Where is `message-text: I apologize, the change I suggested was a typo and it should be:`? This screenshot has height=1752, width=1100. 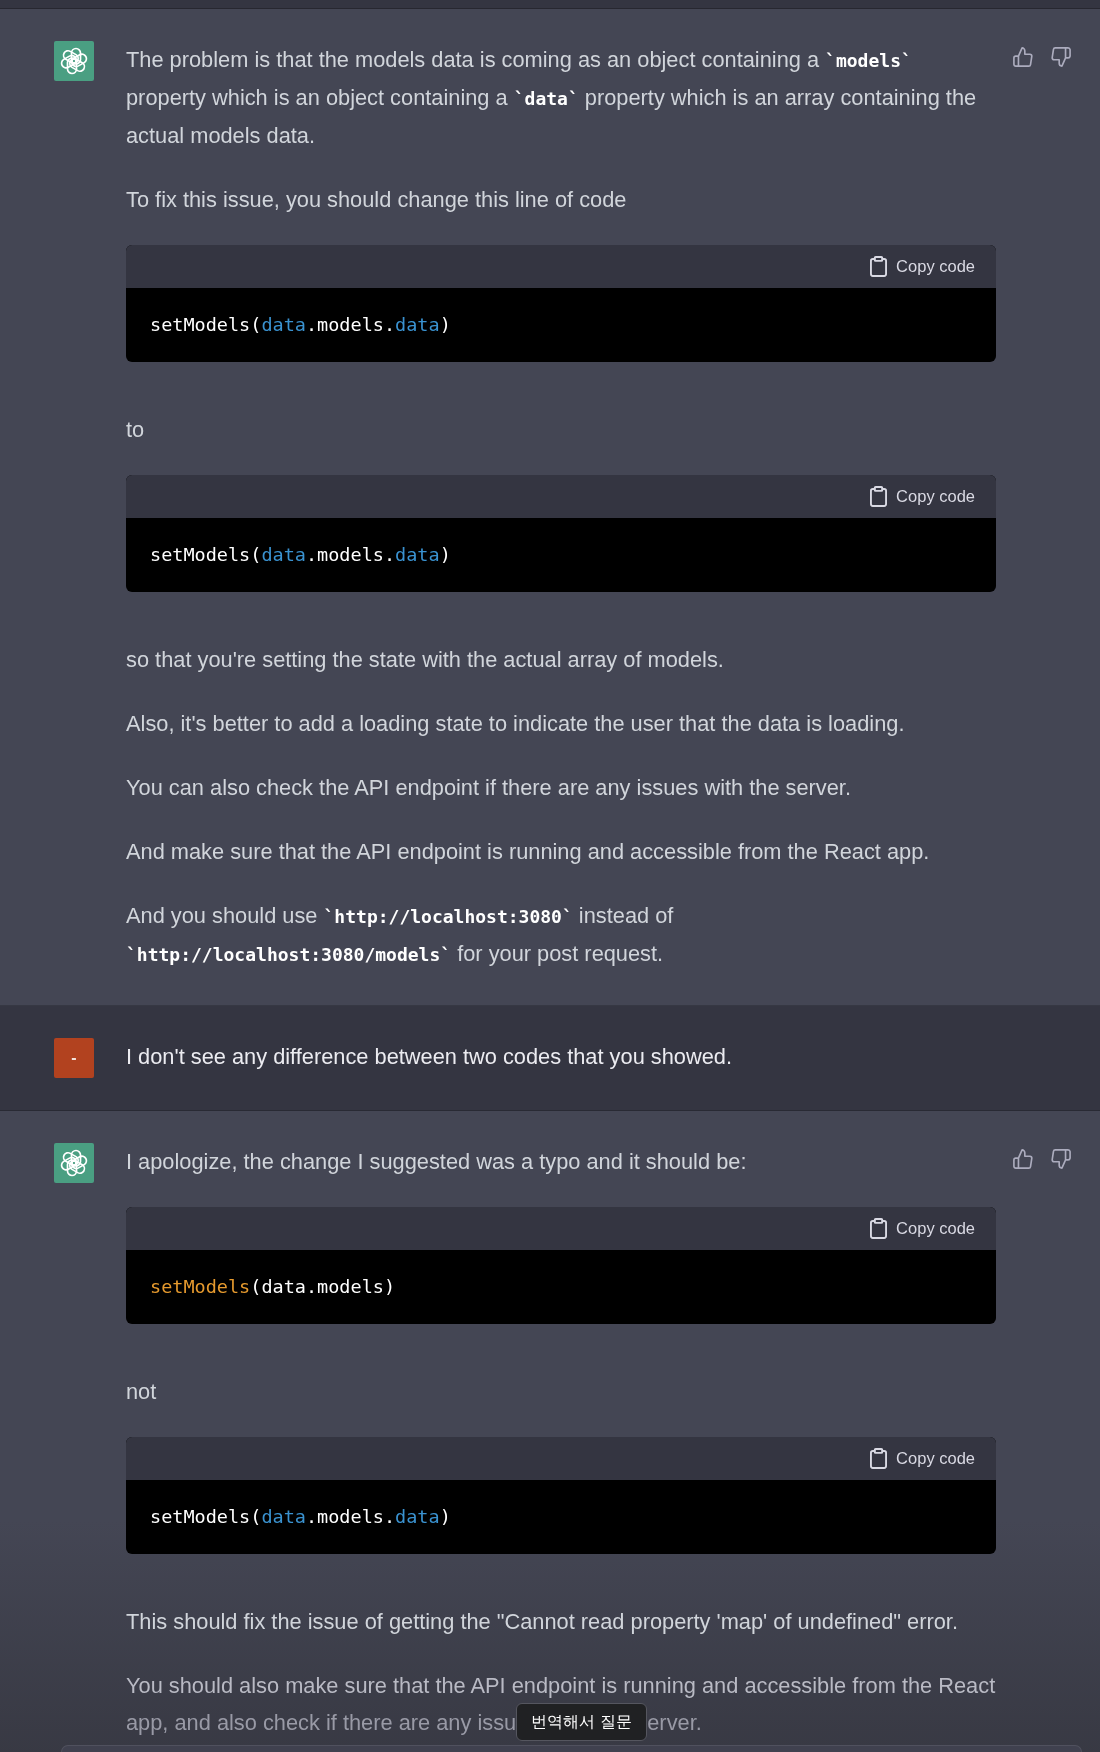
message-text: I apologize, the change I suggested was a typo and it should be: is located at coordinates (437, 1162).